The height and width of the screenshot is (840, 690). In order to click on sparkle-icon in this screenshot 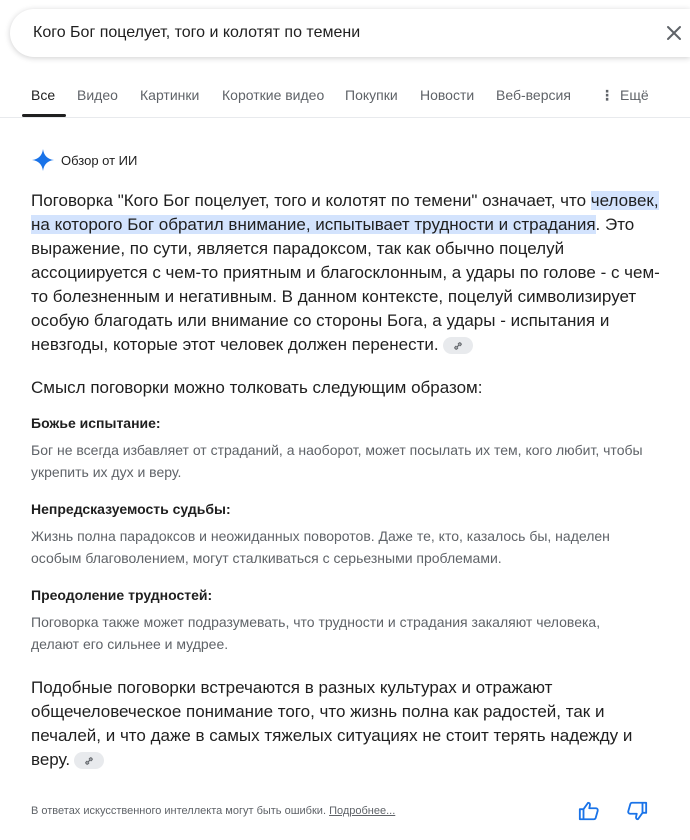, I will do `click(43, 160)`.